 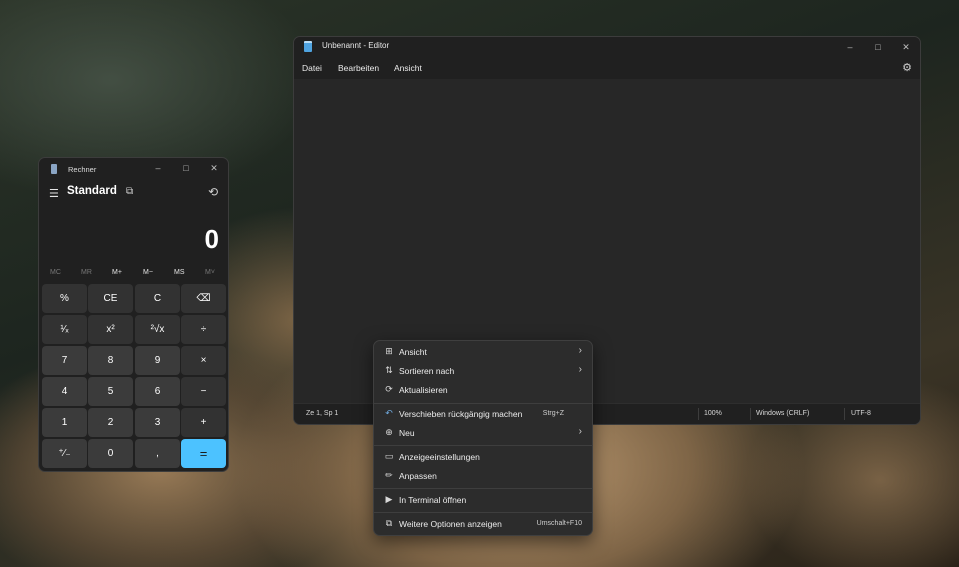 I want to click on context-item-label: Weitere Optionen anzeigen, so click(x=450, y=524).